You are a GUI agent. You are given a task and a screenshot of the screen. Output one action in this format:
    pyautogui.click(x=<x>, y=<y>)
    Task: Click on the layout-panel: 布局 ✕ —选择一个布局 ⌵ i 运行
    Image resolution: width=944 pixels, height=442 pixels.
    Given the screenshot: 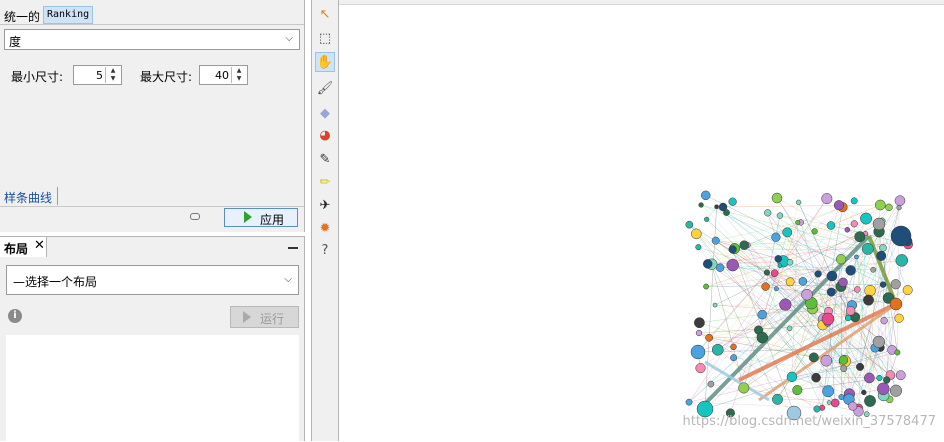 What is the action you would take?
    pyautogui.click(x=152, y=338)
    